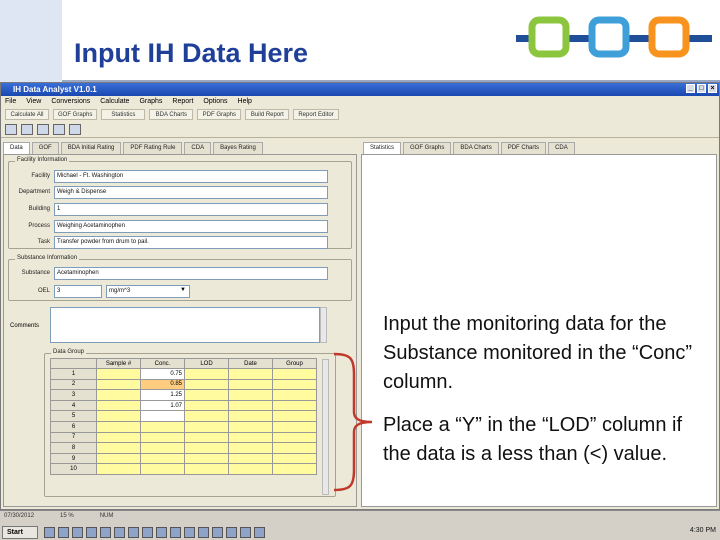  What do you see at coordinates (123, 114) in the screenshot?
I see `statistics-button: Statistics` at bounding box center [123, 114].